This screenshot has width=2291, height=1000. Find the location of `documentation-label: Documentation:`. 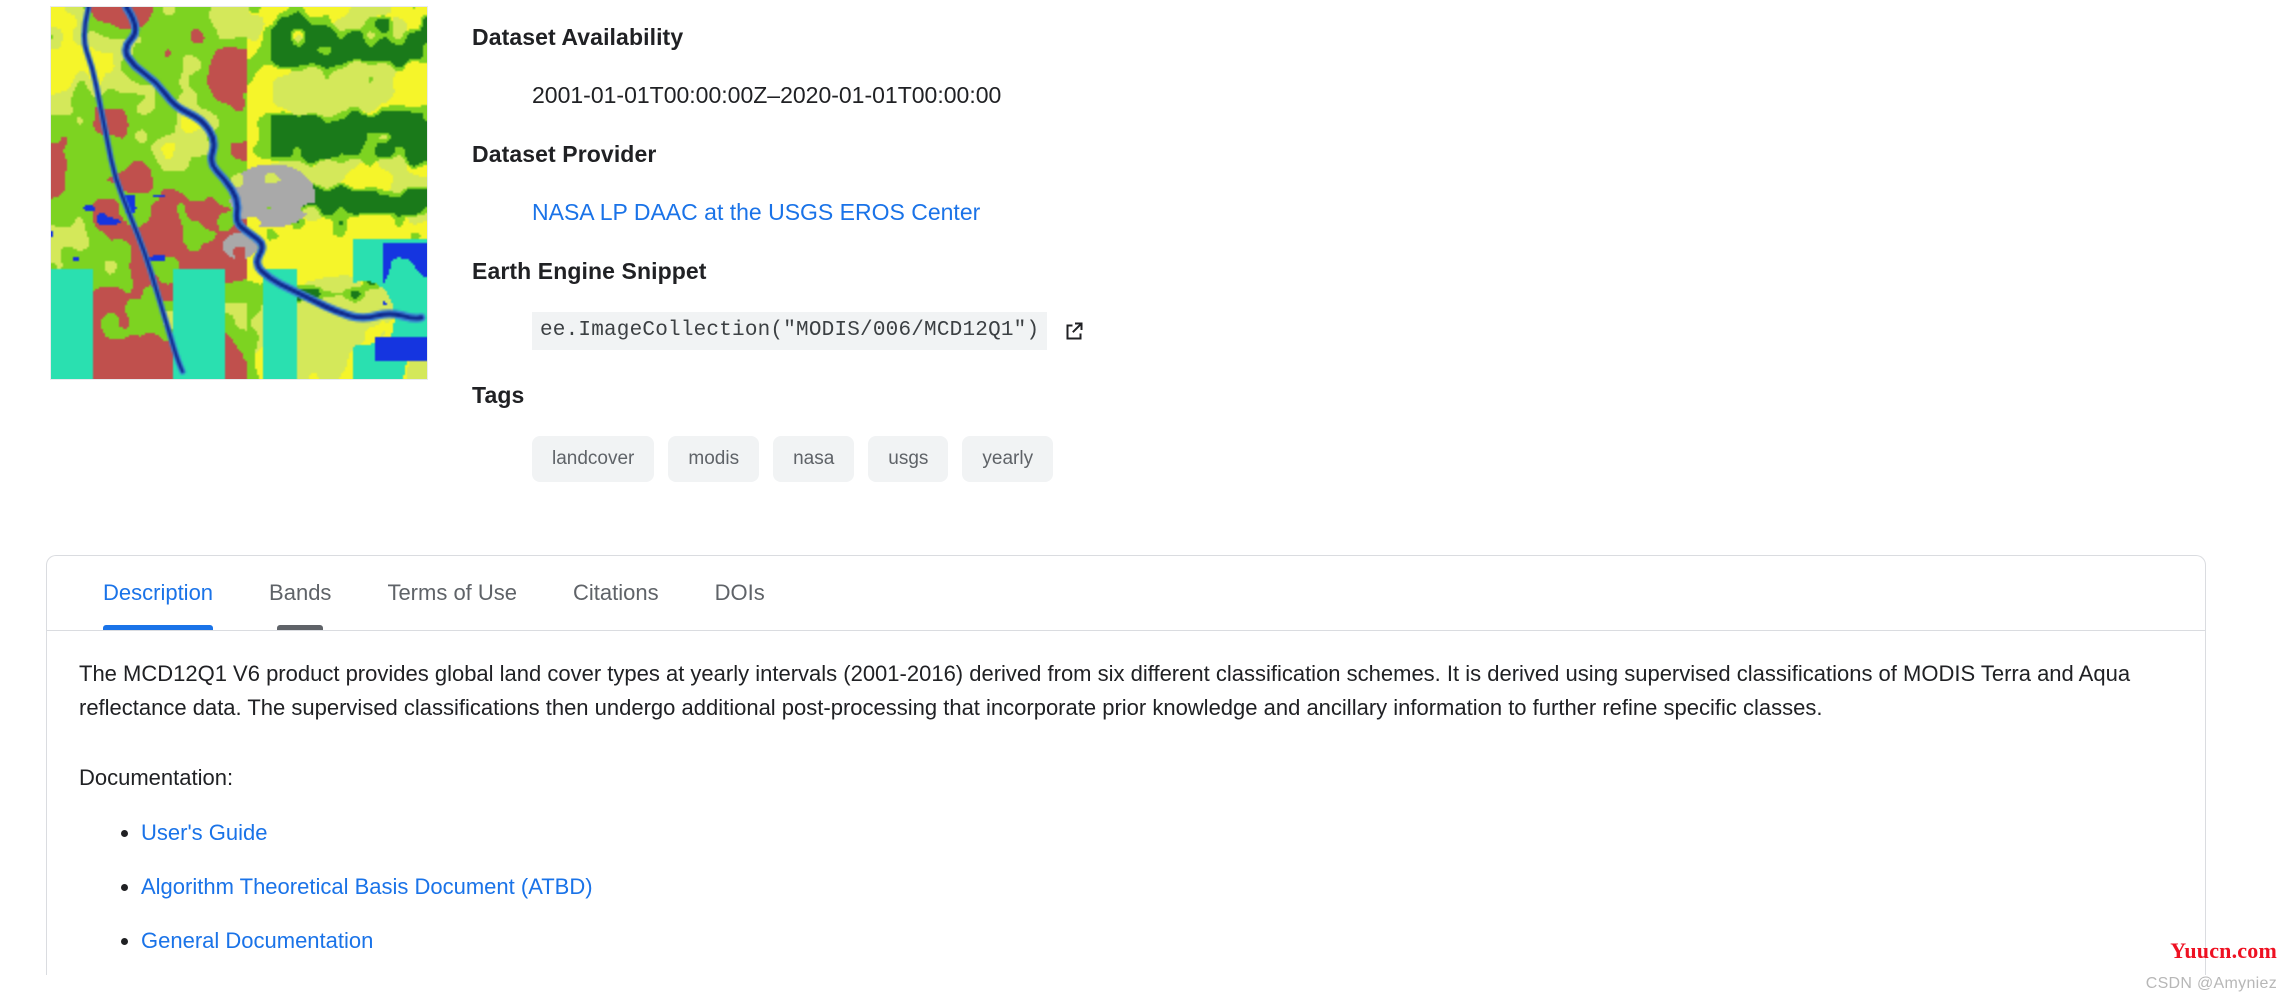

documentation-label: Documentation: is located at coordinates (156, 777).